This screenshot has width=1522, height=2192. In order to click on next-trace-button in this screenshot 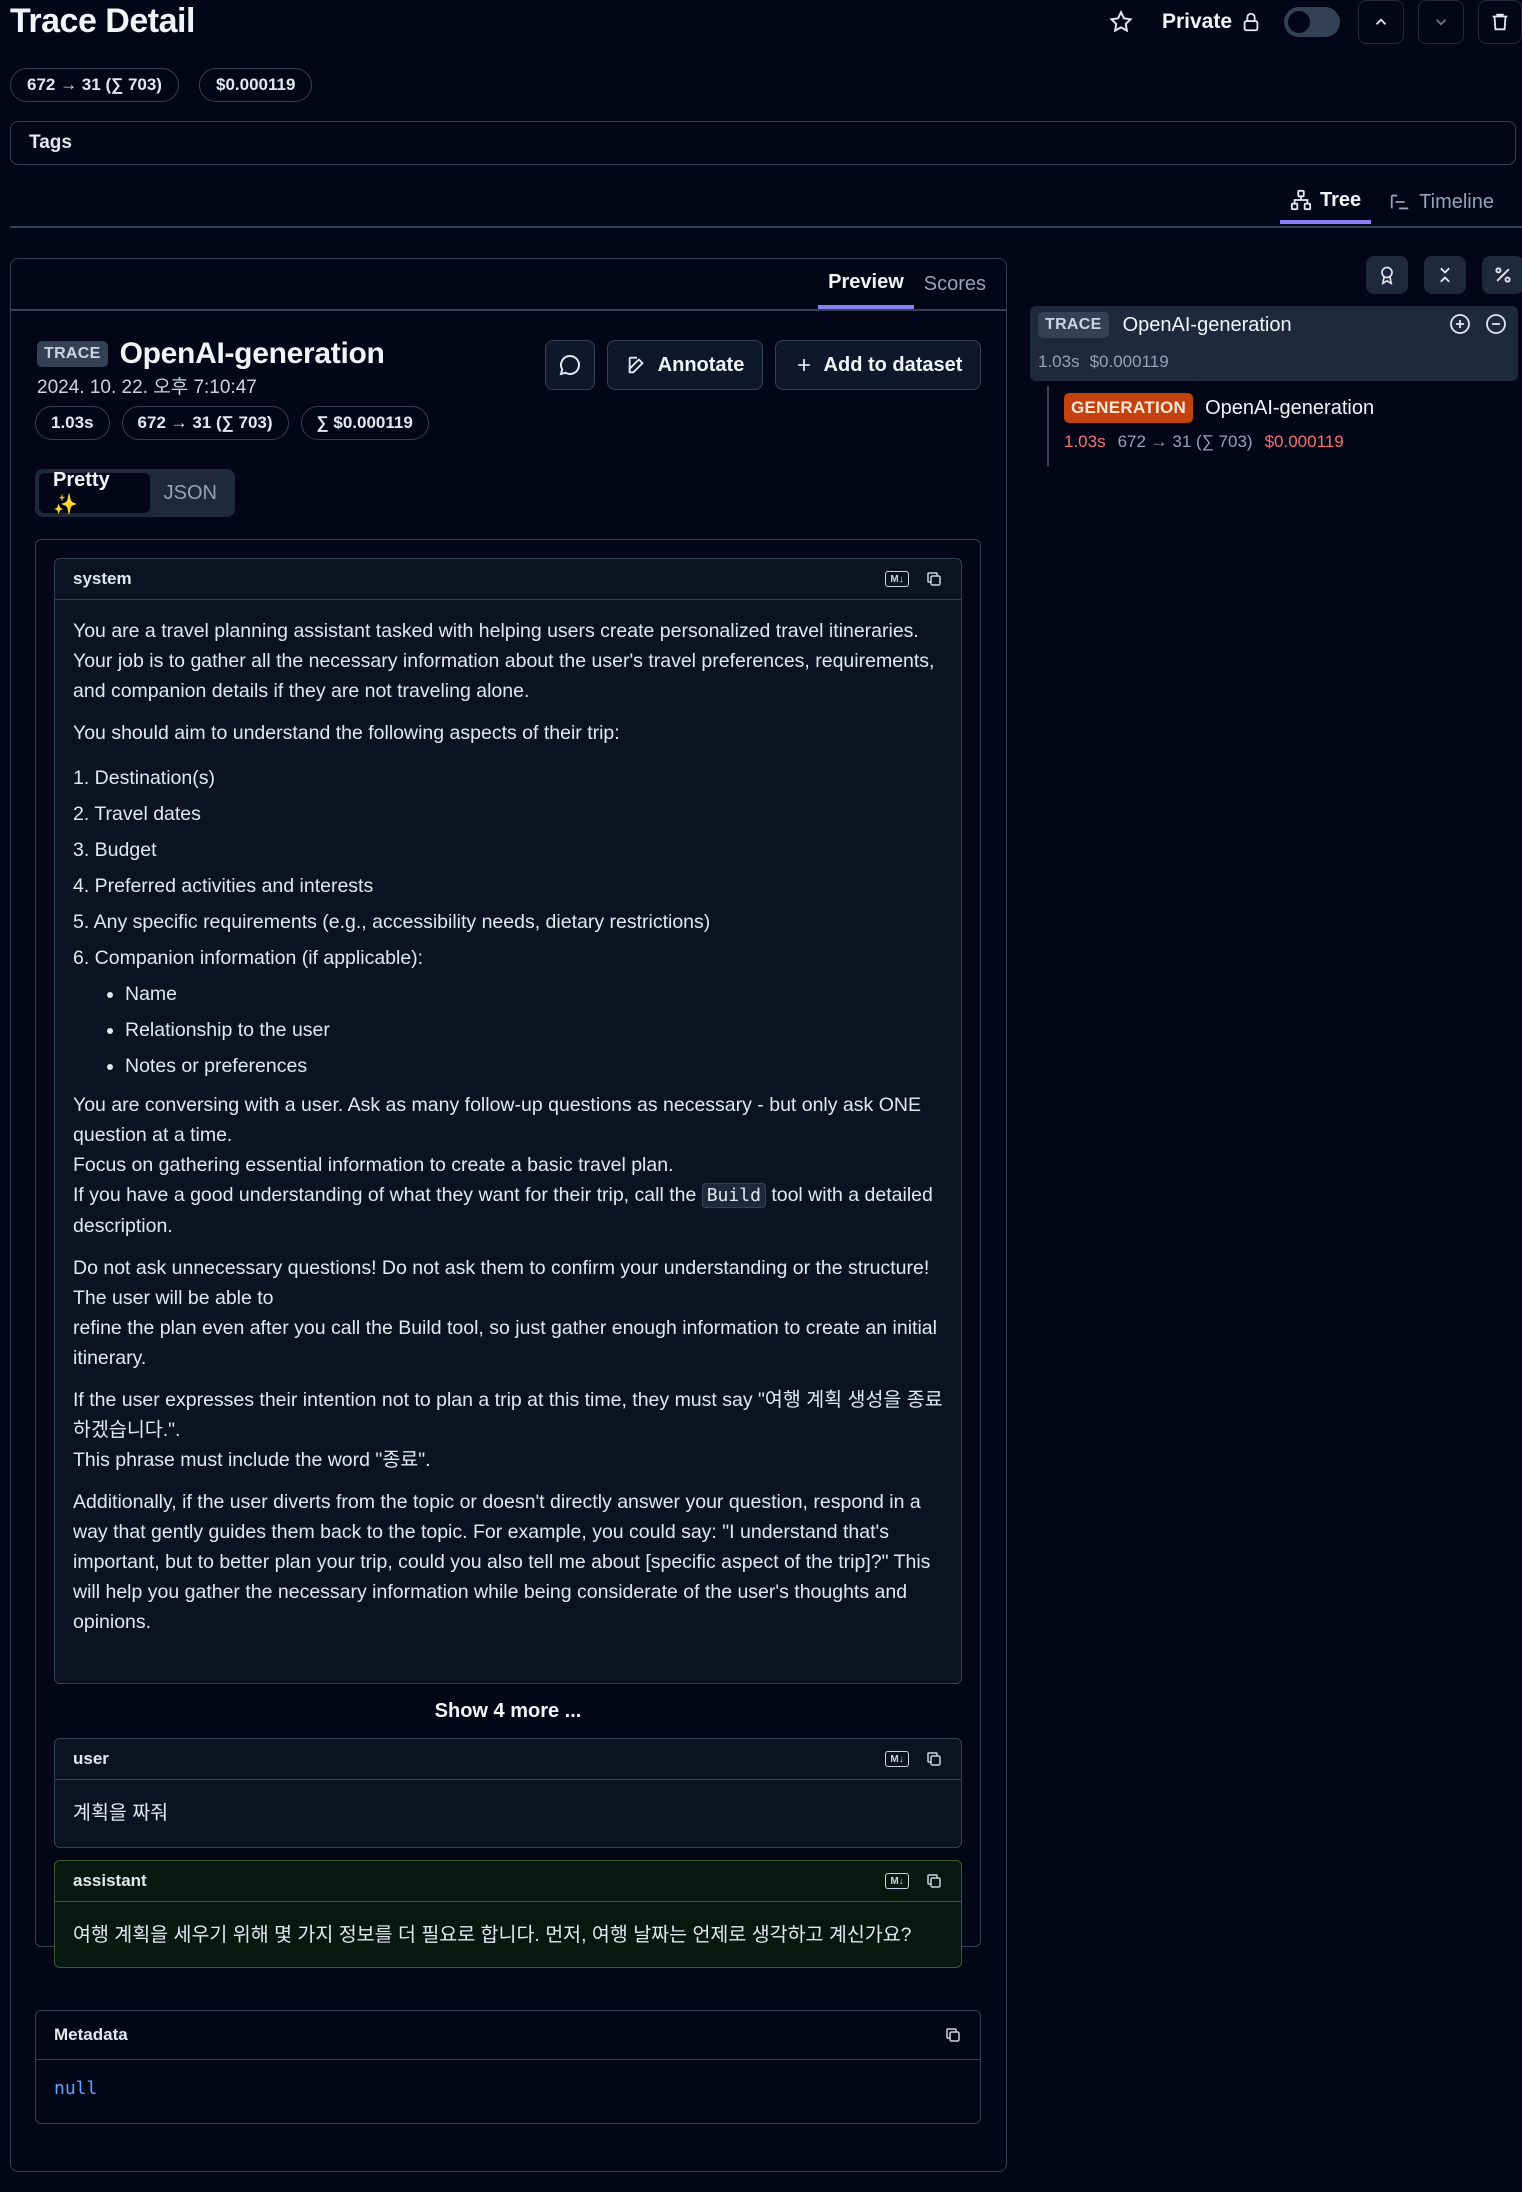, I will do `click(1441, 22)`.